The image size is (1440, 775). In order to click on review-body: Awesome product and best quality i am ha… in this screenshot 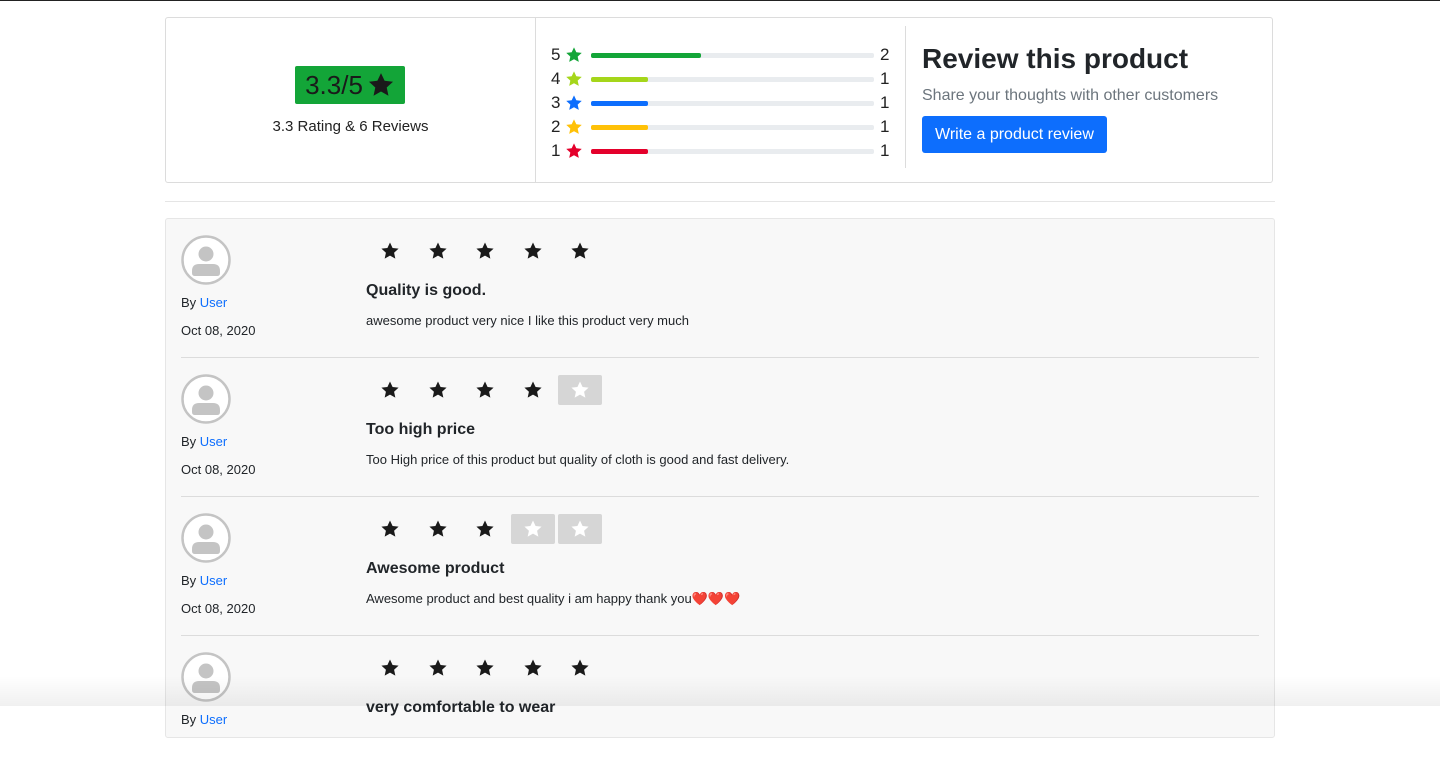, I will do `click(553, 598)`.